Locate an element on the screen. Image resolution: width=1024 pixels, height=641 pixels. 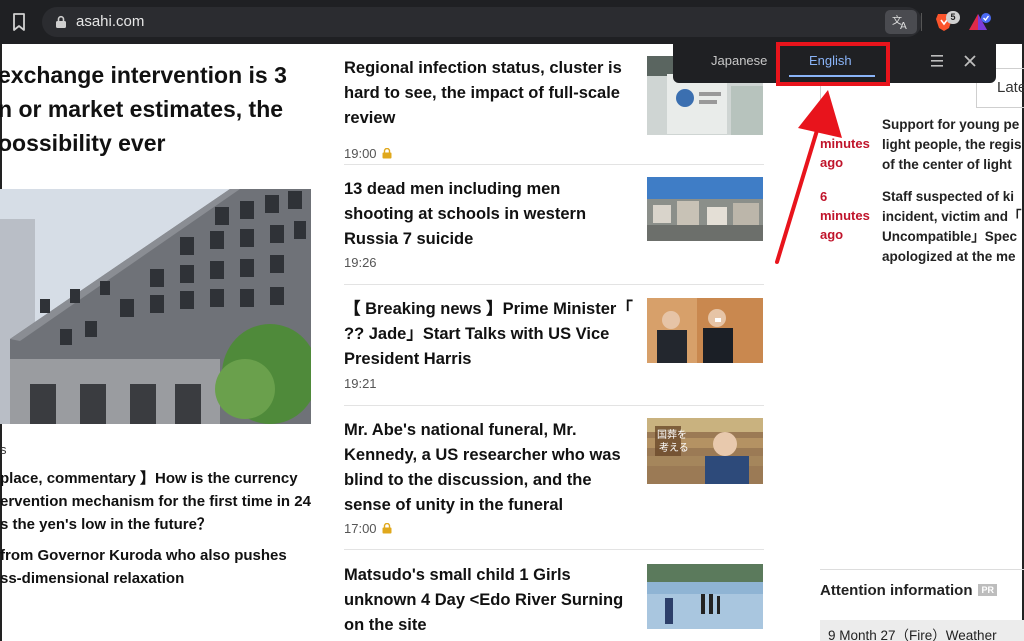
pr-badge: PR is located at coordinates (987, 590).